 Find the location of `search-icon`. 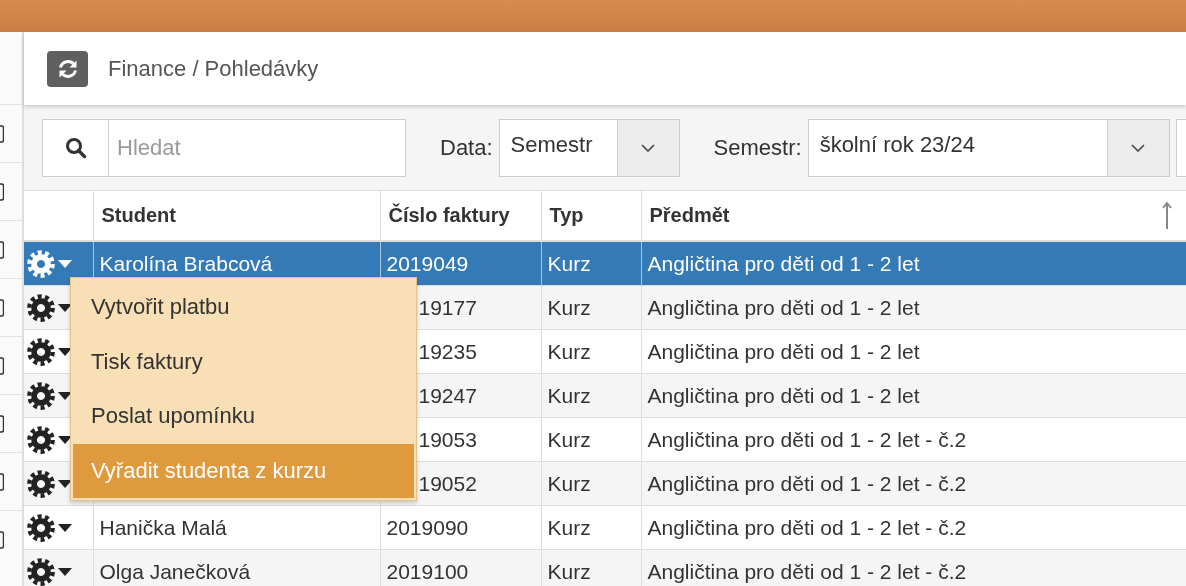

search-icon is located at coordinates (75, 147).